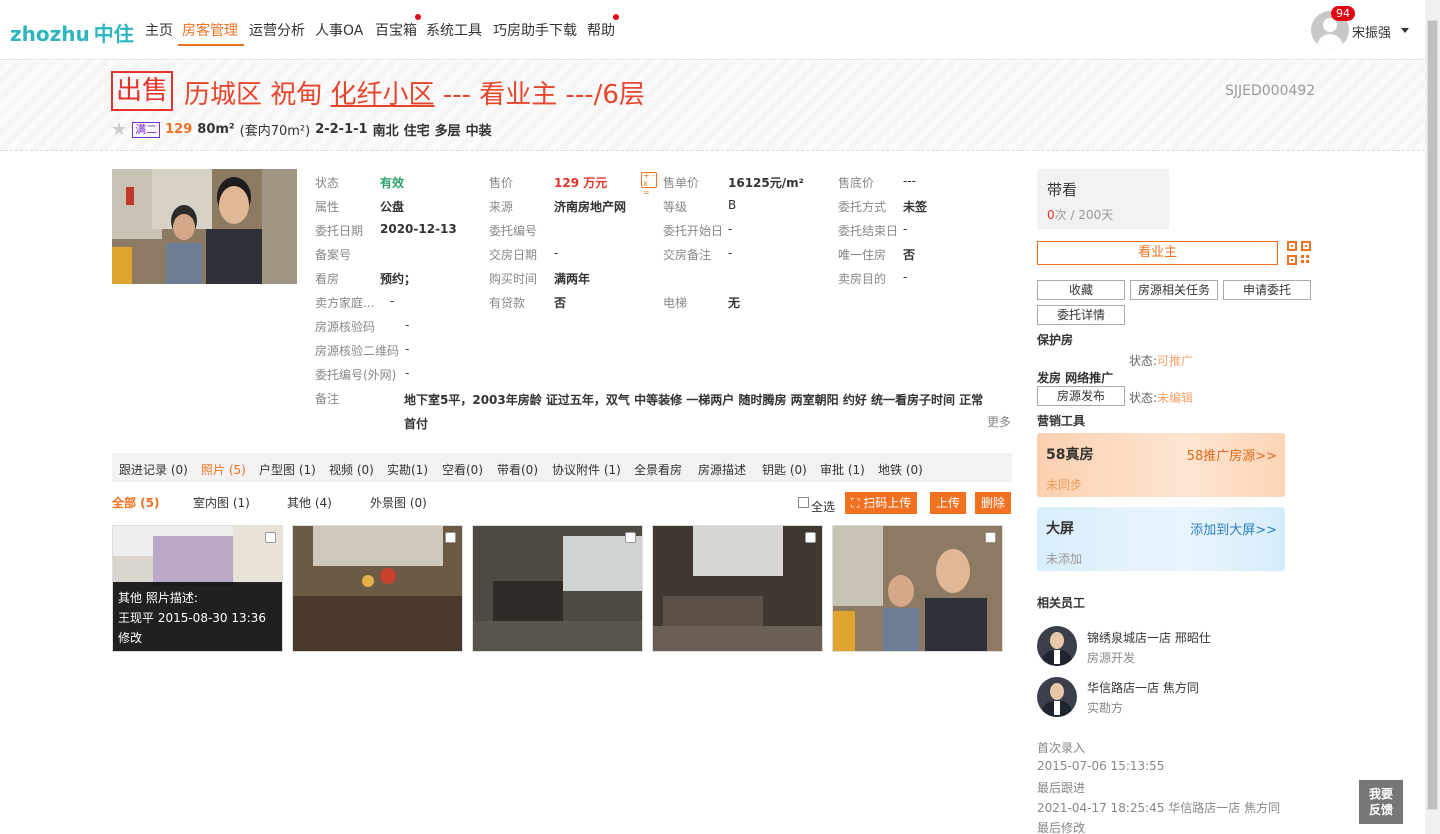  Describe the element at coordinates (1143, 687) in the screenshot. I see `staff-name: 华信路店一店 焦方同` at that location.